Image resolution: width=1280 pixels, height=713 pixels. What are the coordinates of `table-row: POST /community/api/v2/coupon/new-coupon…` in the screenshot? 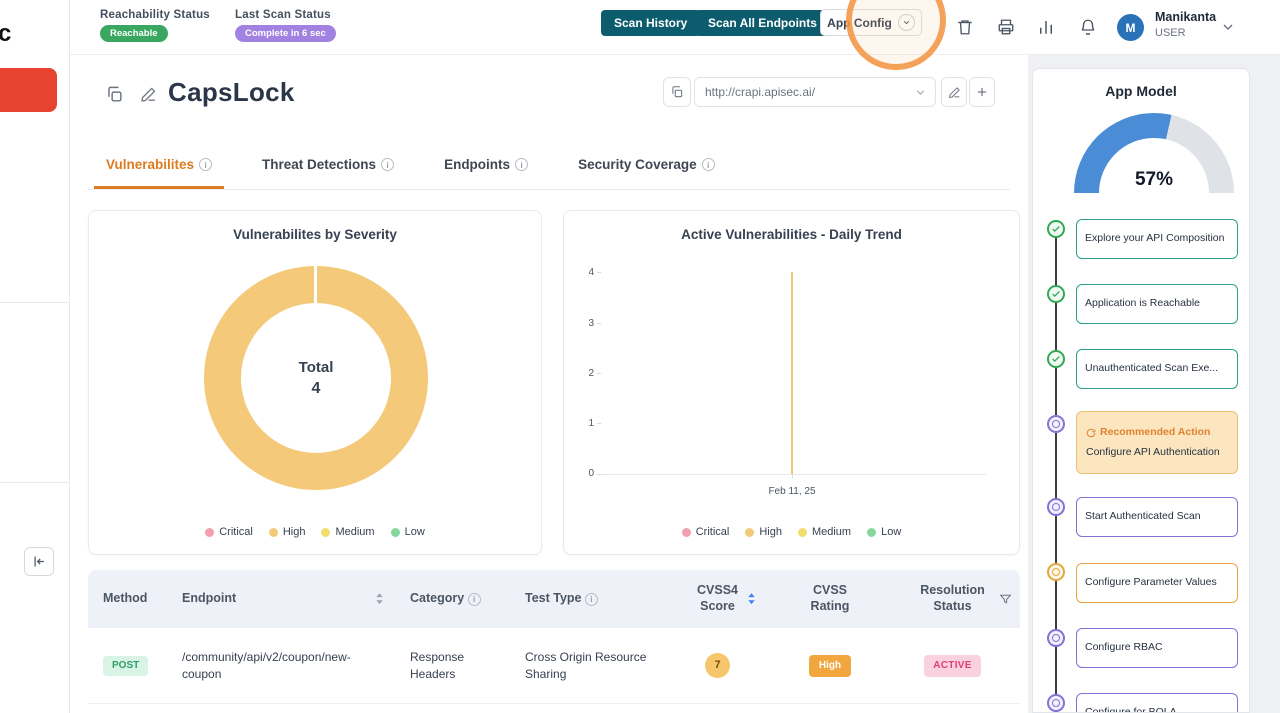 It's located at (554, 665).